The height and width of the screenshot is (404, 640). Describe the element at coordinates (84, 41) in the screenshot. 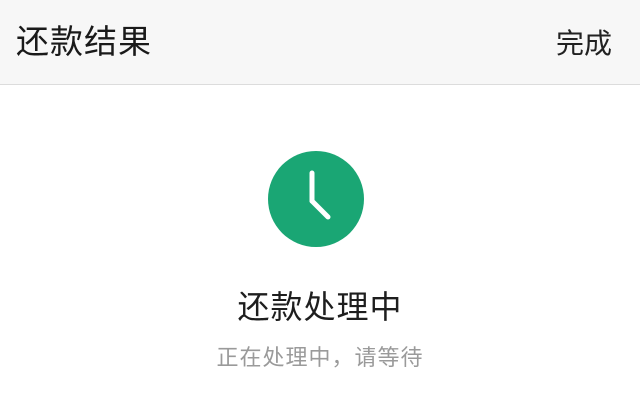

I see `page-title: 还款结果` at that location.